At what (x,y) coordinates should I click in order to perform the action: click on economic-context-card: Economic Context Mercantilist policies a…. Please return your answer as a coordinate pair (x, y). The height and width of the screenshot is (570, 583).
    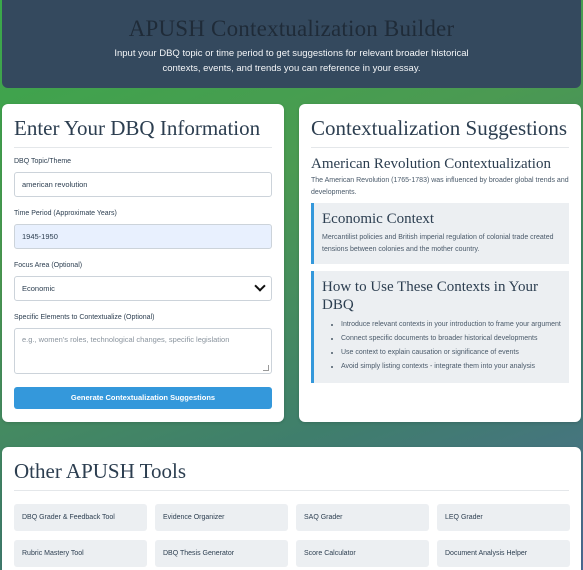
    Looking at the image, I should click on (440, 233).